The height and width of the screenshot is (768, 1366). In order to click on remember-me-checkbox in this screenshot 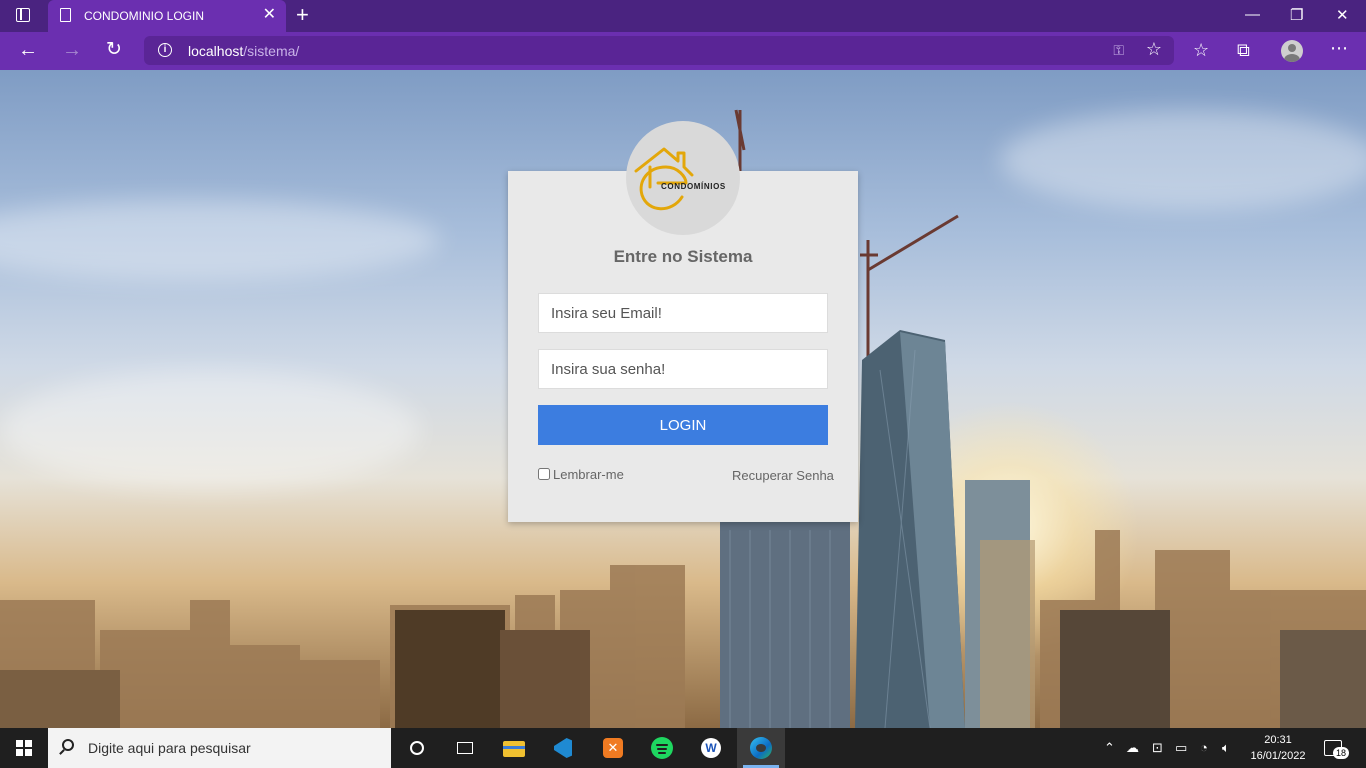, I will do `click(544, 474)`.